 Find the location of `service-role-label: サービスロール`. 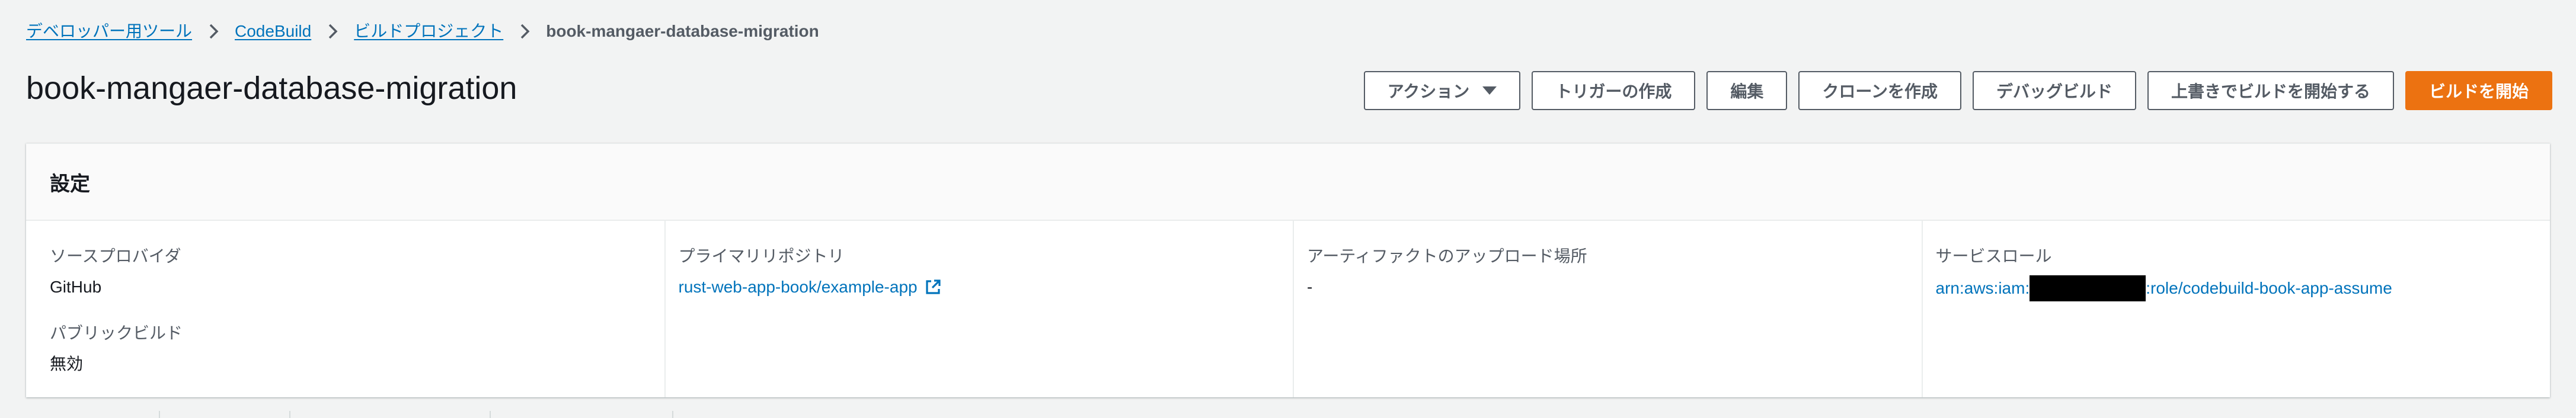

service-role-label: サービスロール is located at coordinates (1993, 256).